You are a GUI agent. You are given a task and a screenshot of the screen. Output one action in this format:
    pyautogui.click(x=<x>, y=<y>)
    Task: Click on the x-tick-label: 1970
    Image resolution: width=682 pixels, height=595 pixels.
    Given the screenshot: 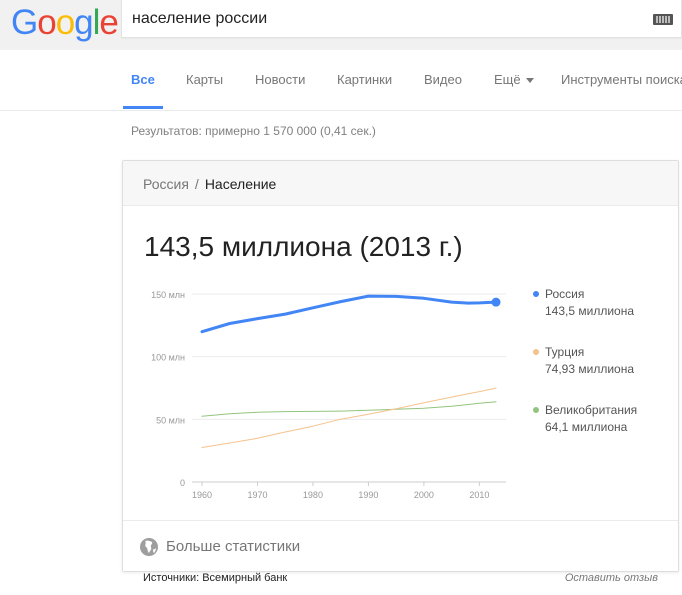 What is the action you would take?
    pyautogui.click(x=257, y=495)
    